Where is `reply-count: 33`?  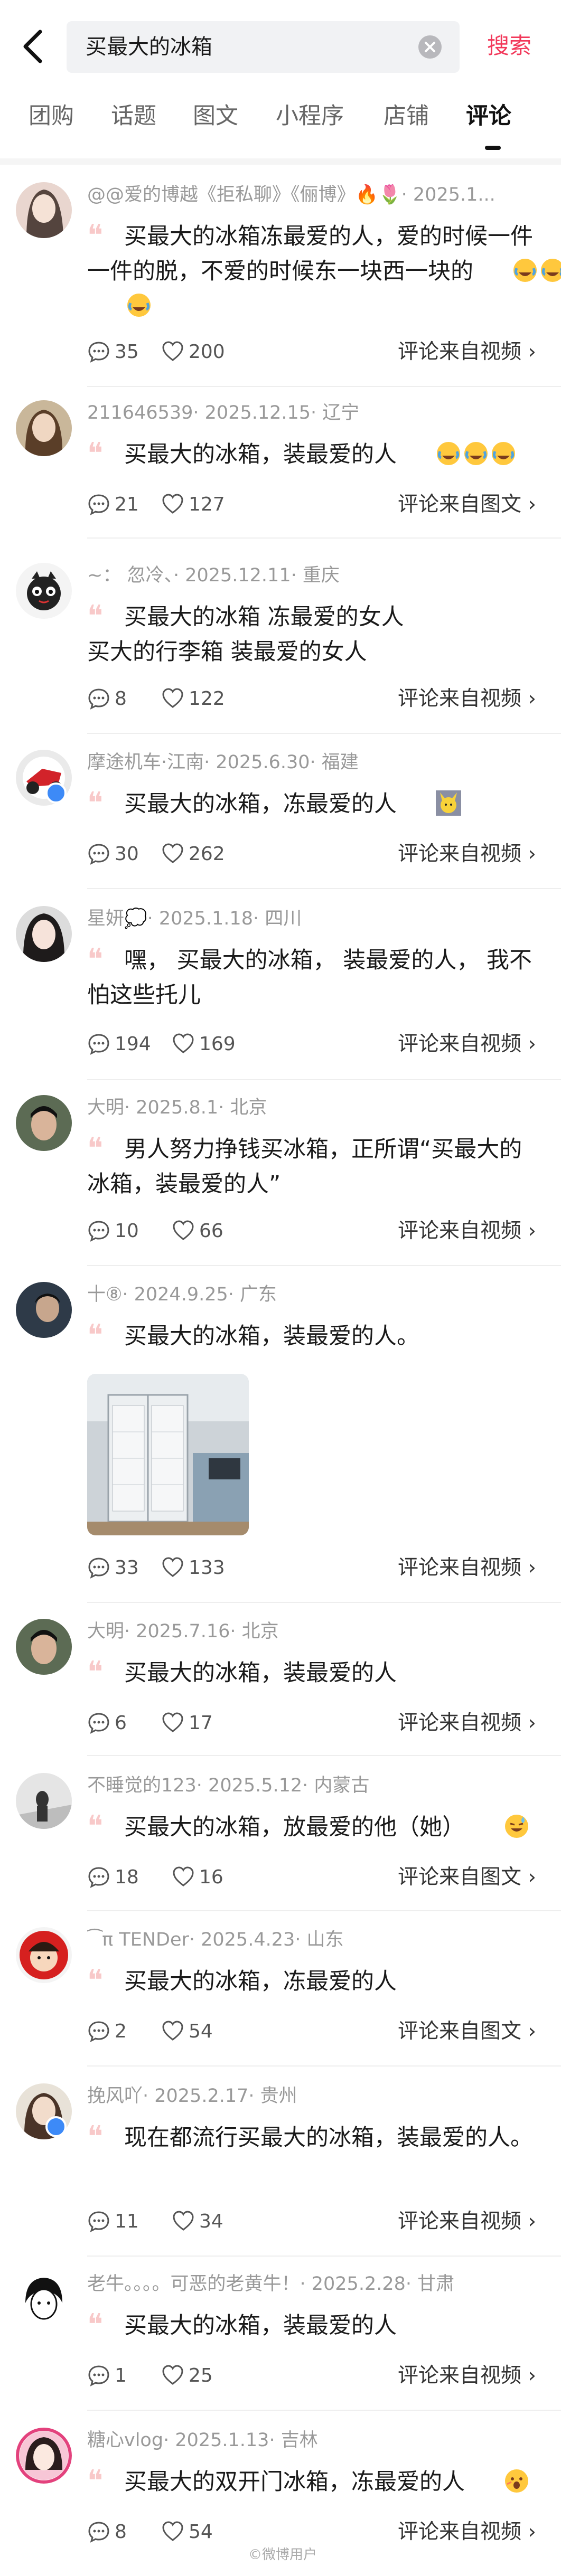
reply-count: 33 is located at coordinates (113, 1568).